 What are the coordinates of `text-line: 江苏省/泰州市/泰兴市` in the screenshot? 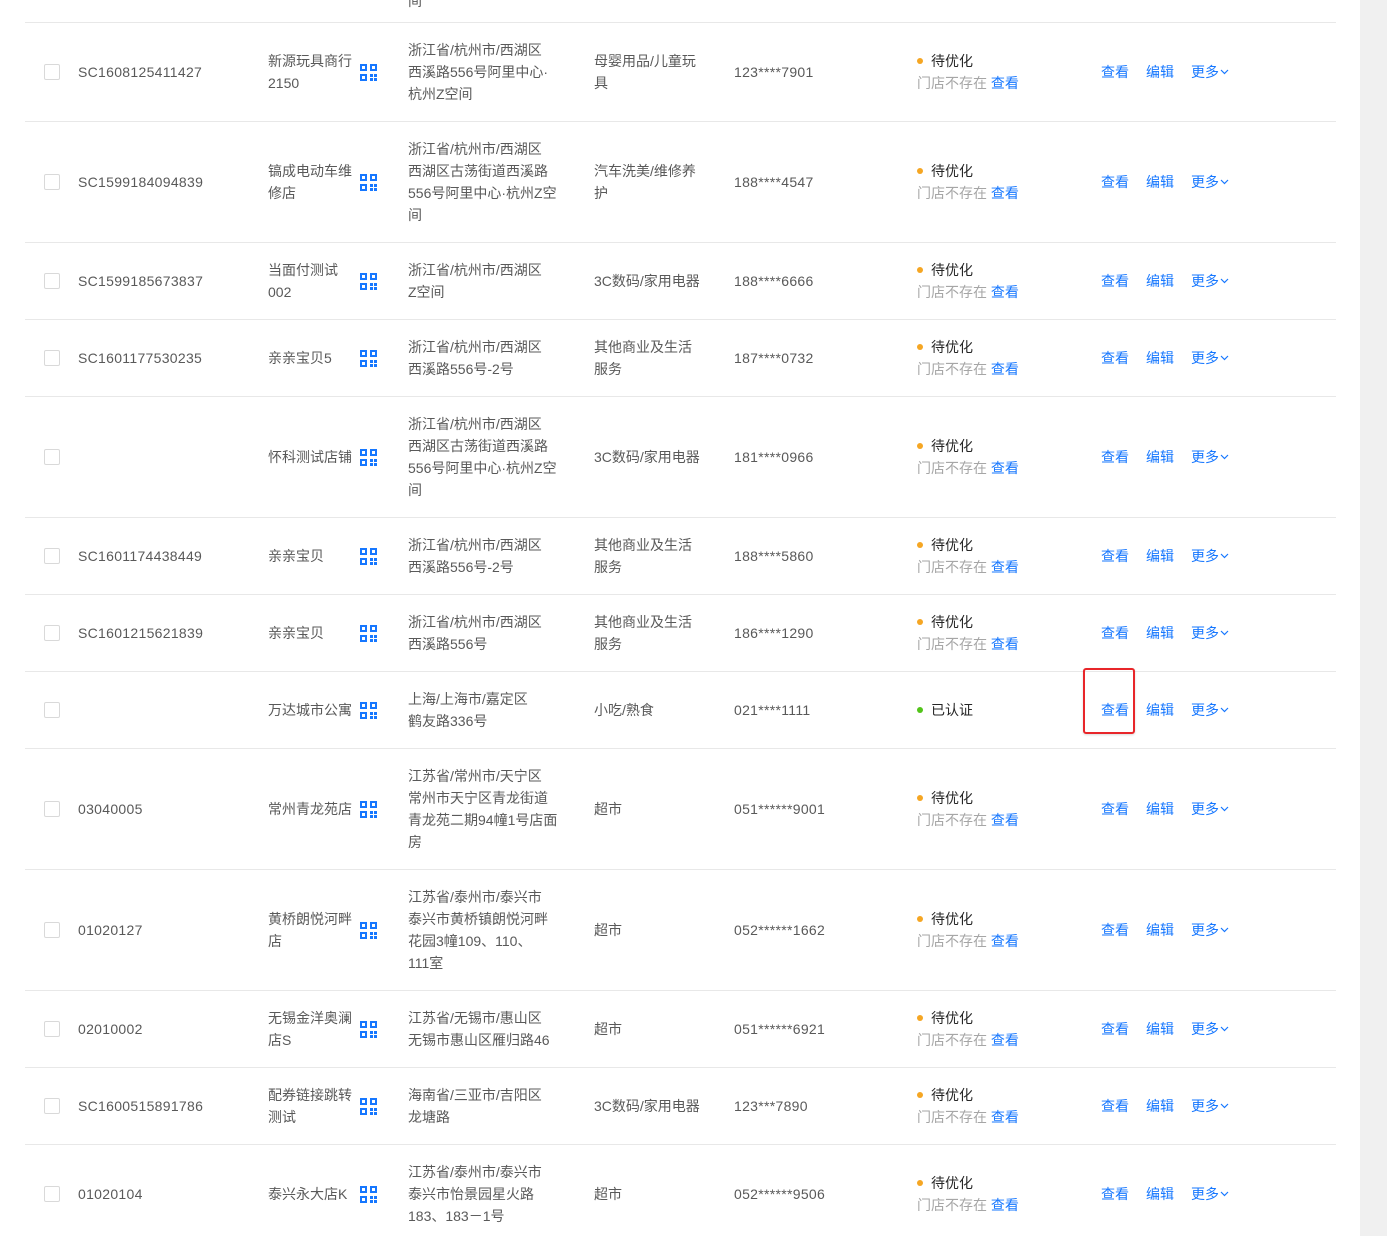 It's located at (475, 1172).